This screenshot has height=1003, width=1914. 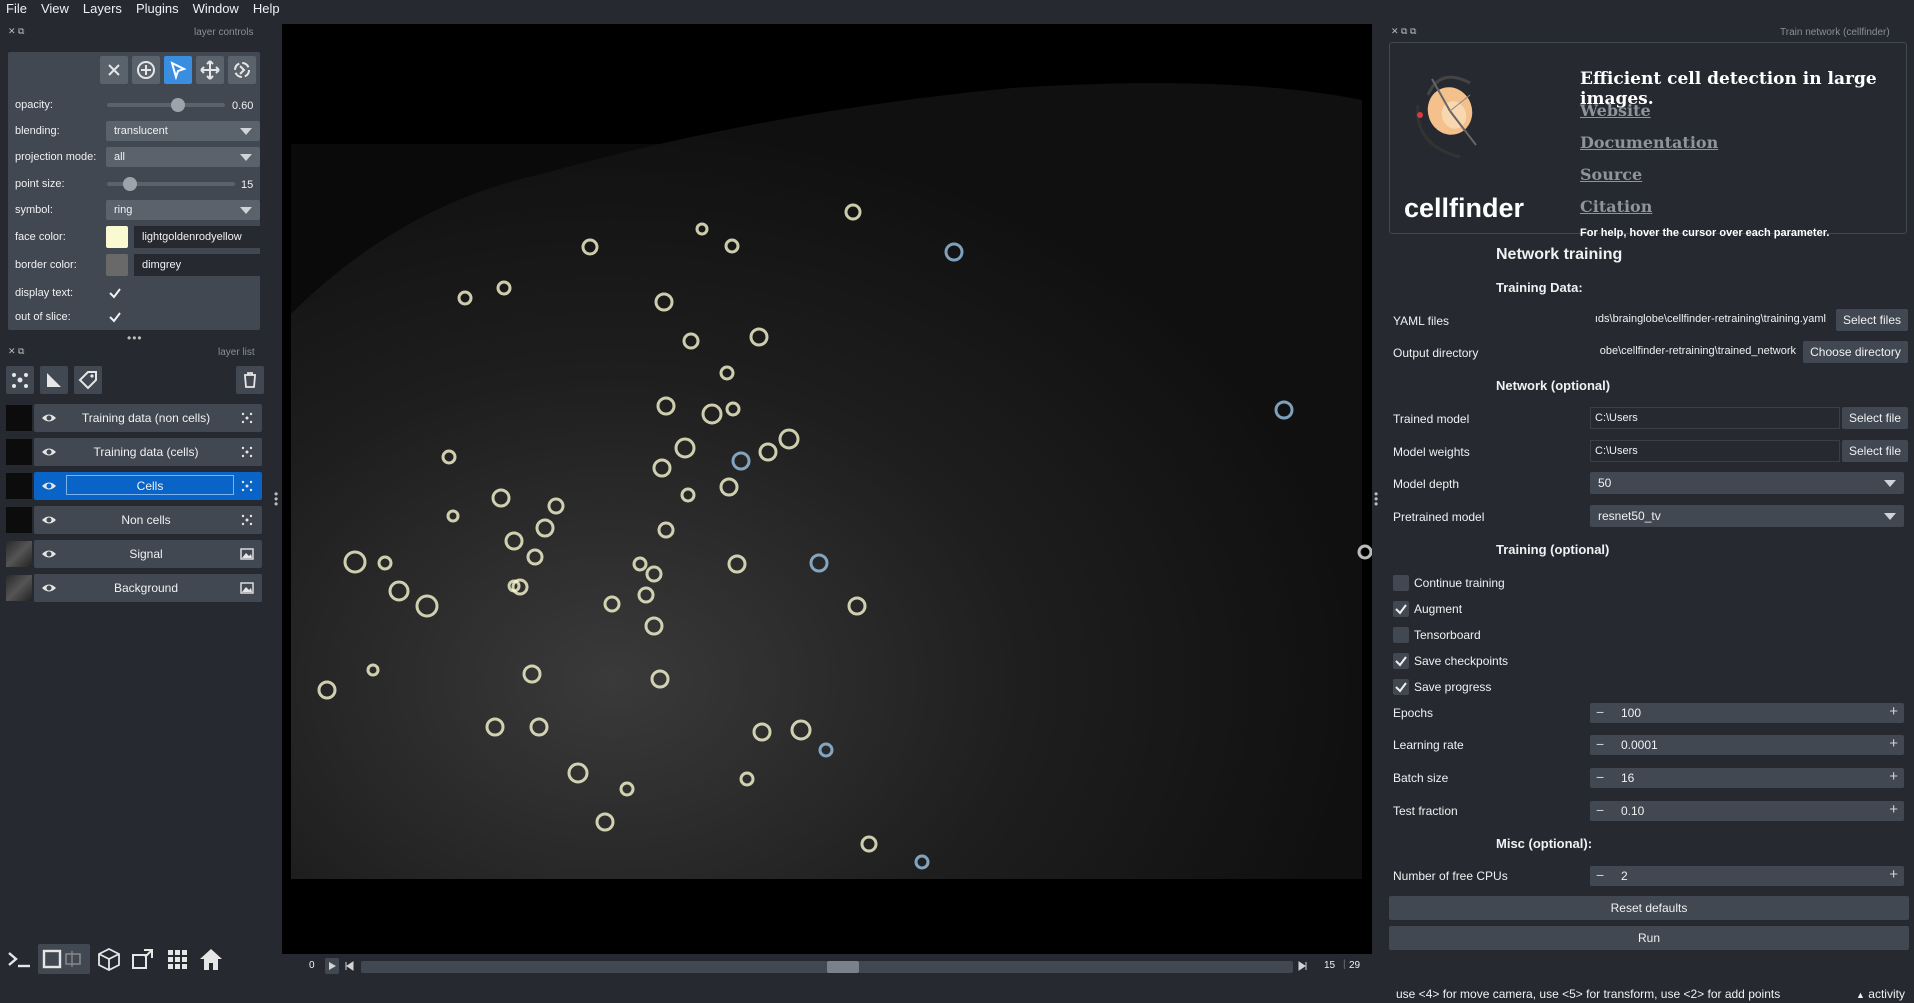 What do you see at coordinates (148, 520) in the screenshot?
I see `layer-row: Non cells` at bounding box center [148, 520].